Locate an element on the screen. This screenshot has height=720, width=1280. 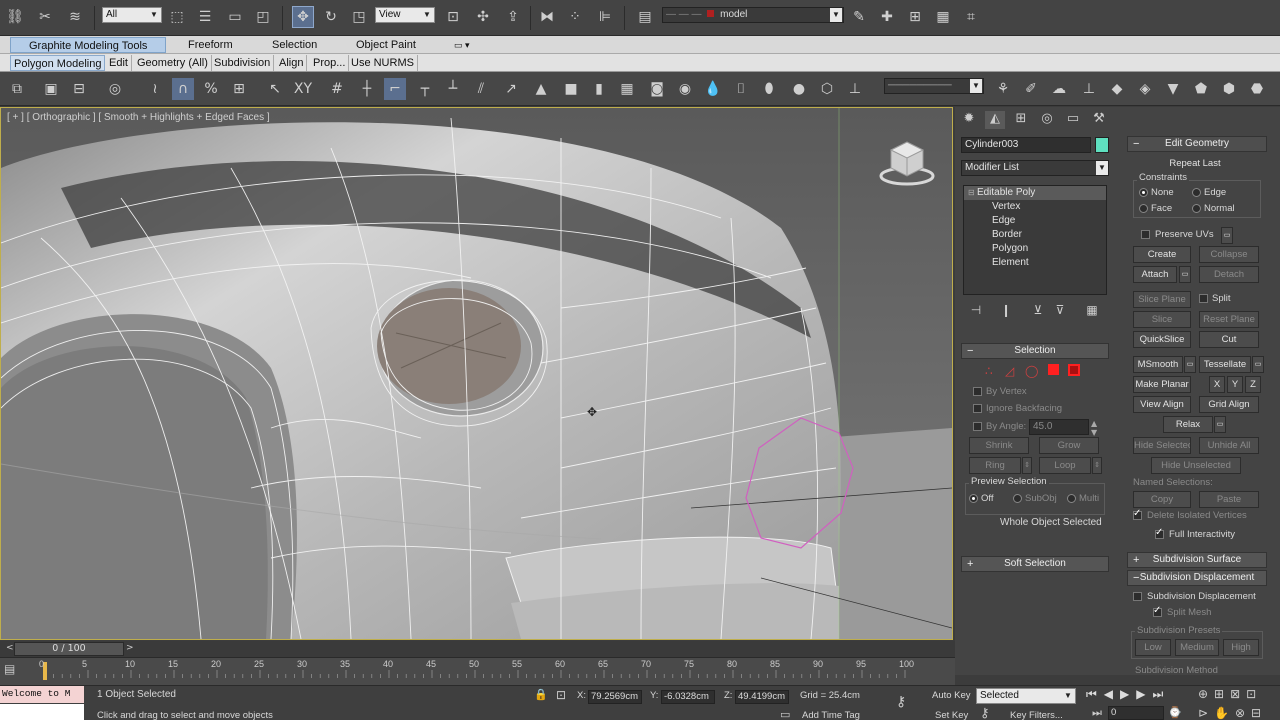
tessellate-icon: ⊞ is located at coordinates (239, 89).